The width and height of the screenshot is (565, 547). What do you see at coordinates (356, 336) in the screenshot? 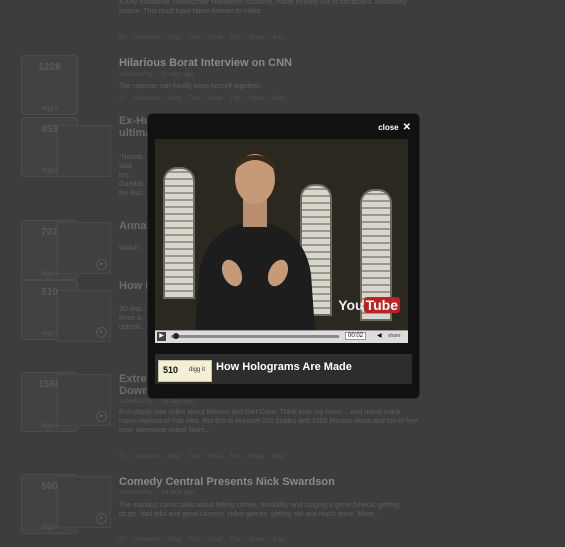
I see `time-display: 00:02` at bounding box center [356, 336].